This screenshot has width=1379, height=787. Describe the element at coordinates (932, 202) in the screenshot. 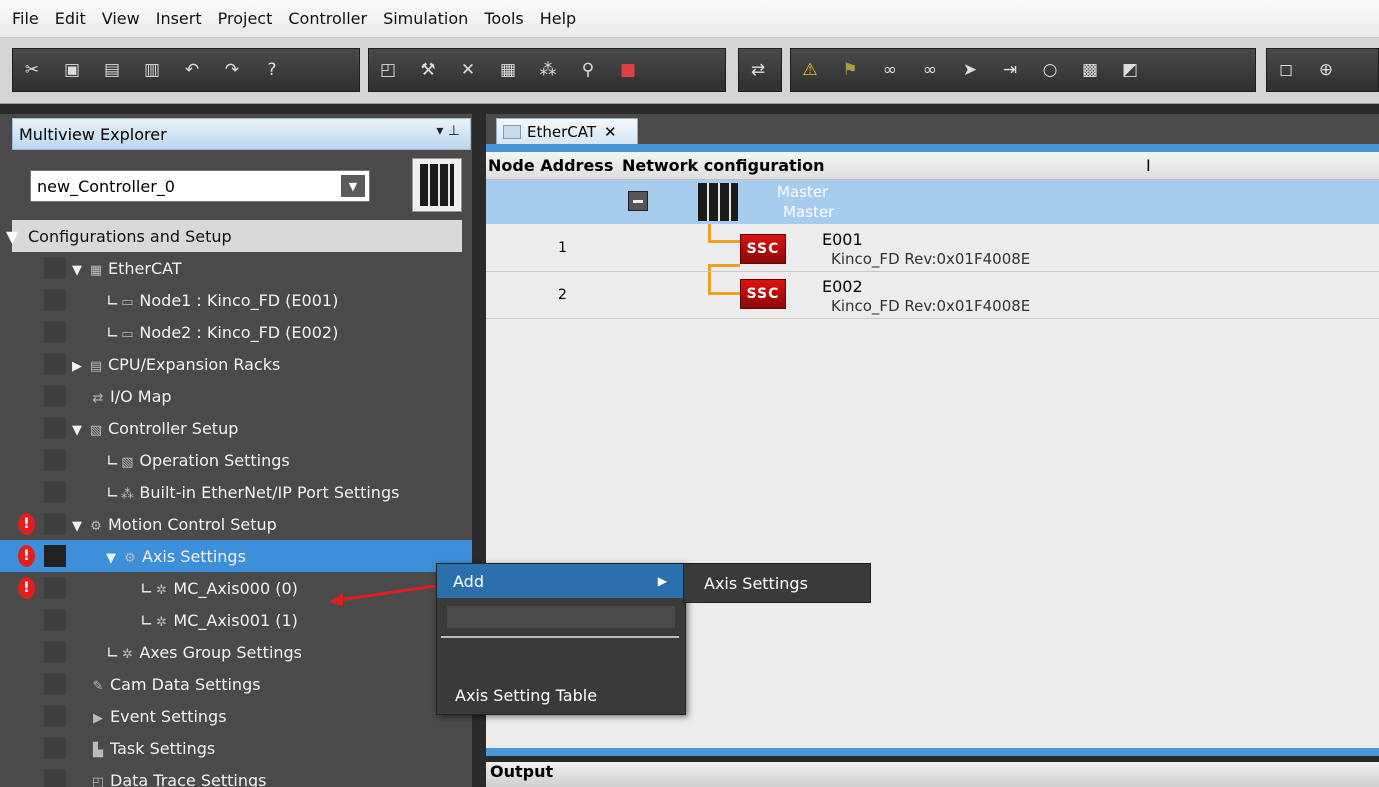

I see `master-row: Master Master` at that location.